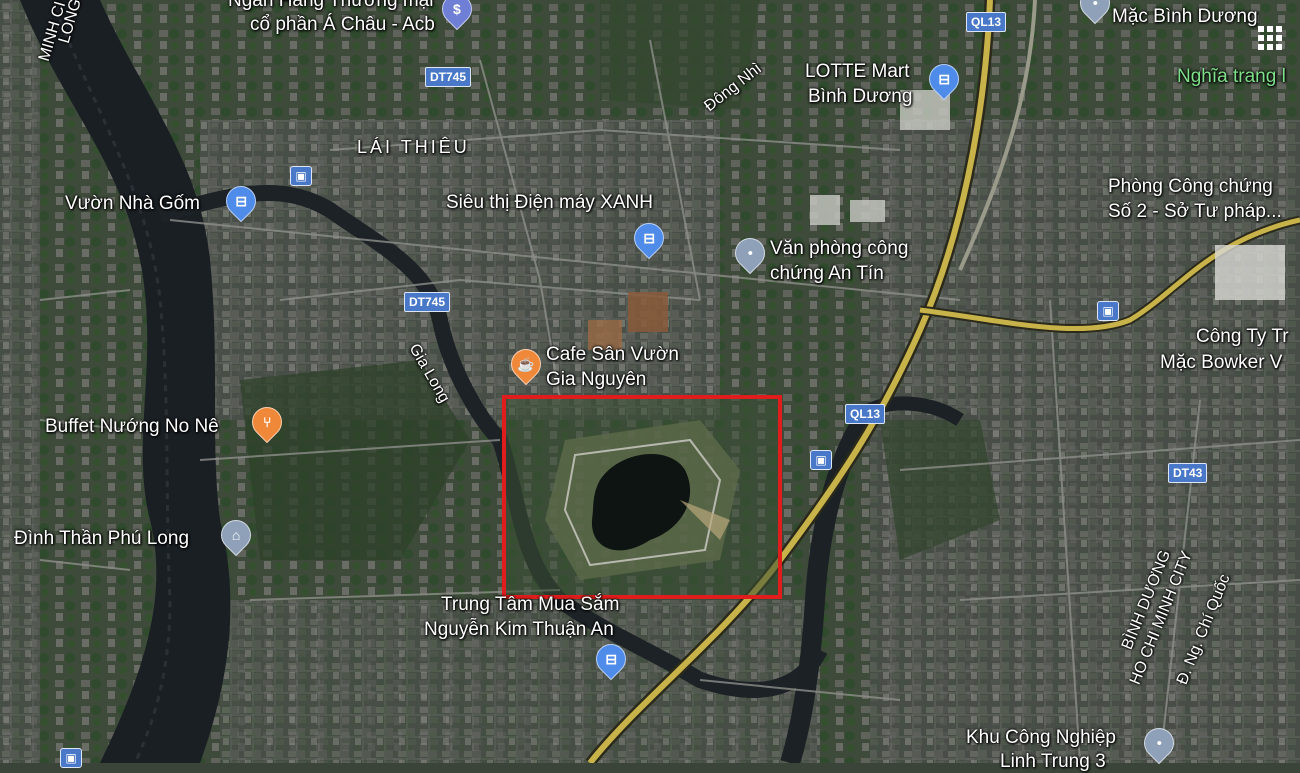 The width and height of the screenshot is (1300, 773). Describe the element at coordinates (1053, 761) in the screenshot. I see `map-label: Linh Trung 3` at that location.